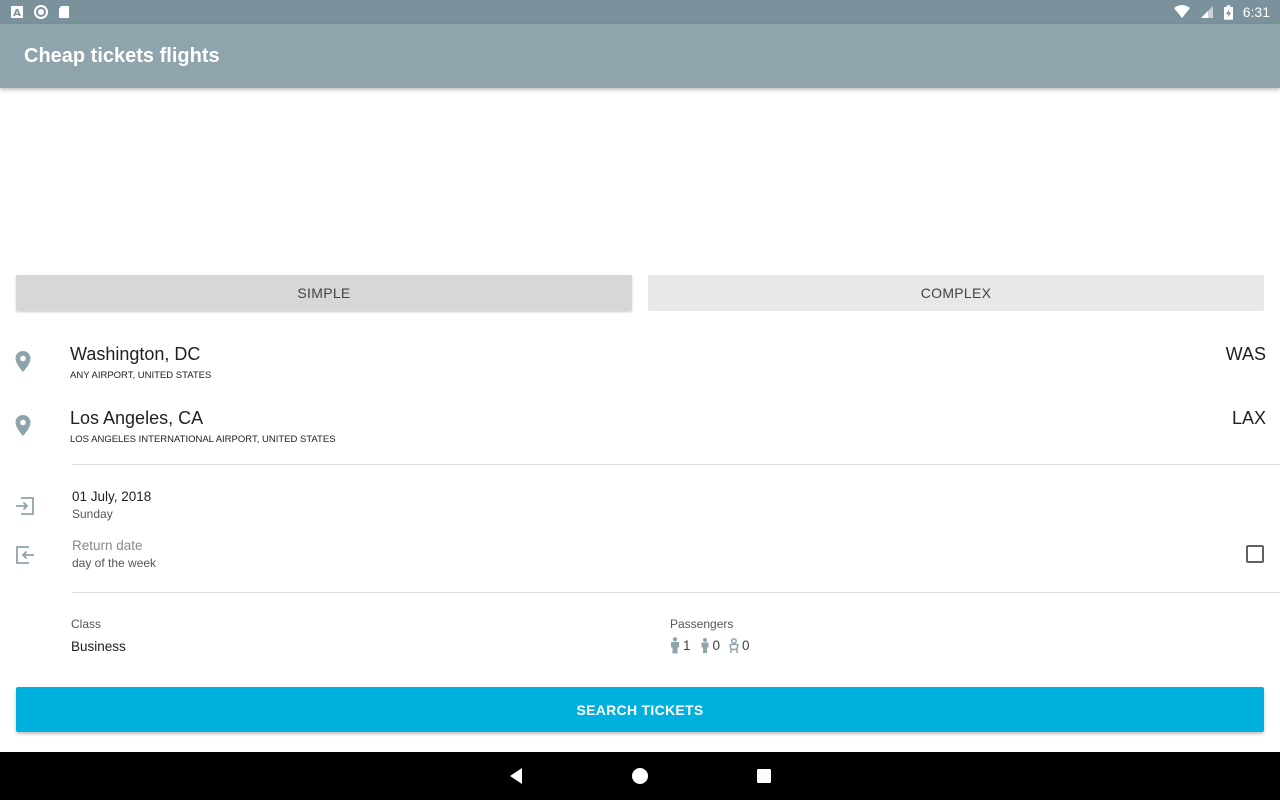 The image size is (1280, 800). Describe the element at coordinates (746, 645) in the screenshot. I see `infants-value: 0` at that location.